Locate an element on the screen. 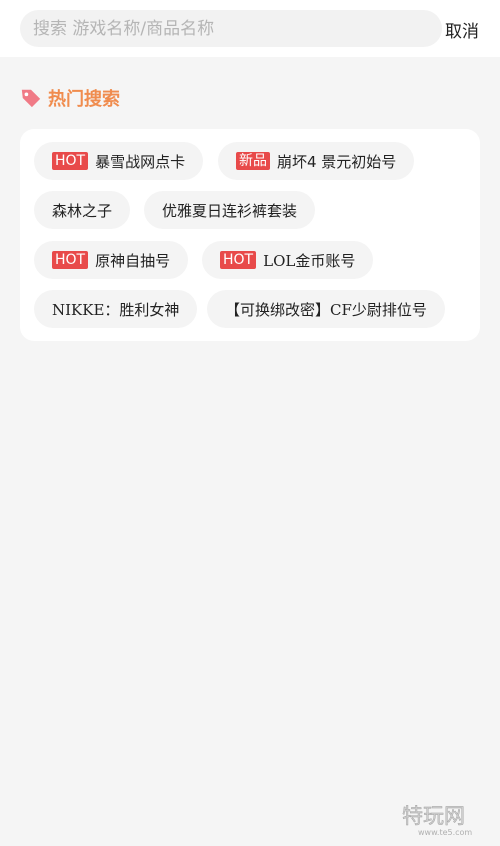 The height and width of the screenshot is (846, 500). hot-search-item: HOT 暴雪战网点卡 is located at coordinates (119, 161).